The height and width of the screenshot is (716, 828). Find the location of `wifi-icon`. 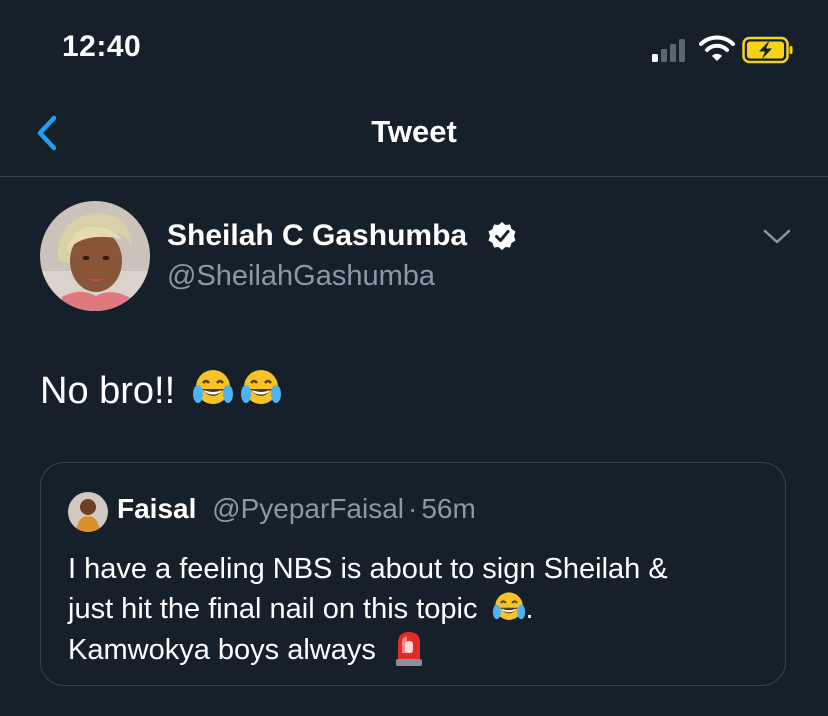

wifi-icon is located at coordinates (717, 48).